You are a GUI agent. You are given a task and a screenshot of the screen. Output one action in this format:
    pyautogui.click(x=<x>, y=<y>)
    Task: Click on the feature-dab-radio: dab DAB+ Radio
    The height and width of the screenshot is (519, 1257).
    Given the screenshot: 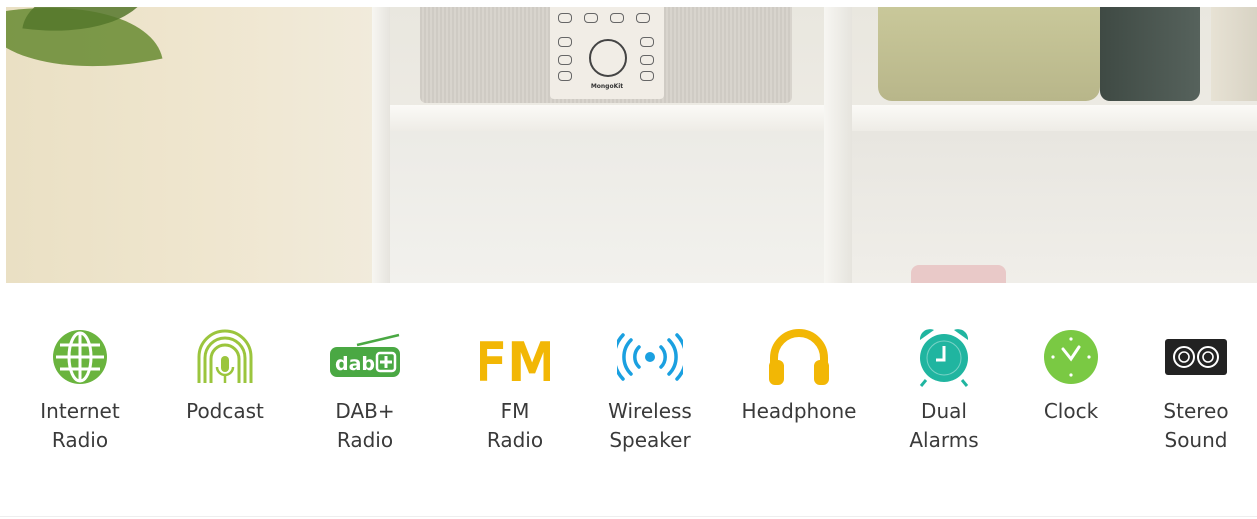 What is the action you would take?
    pyautogui.click(x=365, y=390)
    